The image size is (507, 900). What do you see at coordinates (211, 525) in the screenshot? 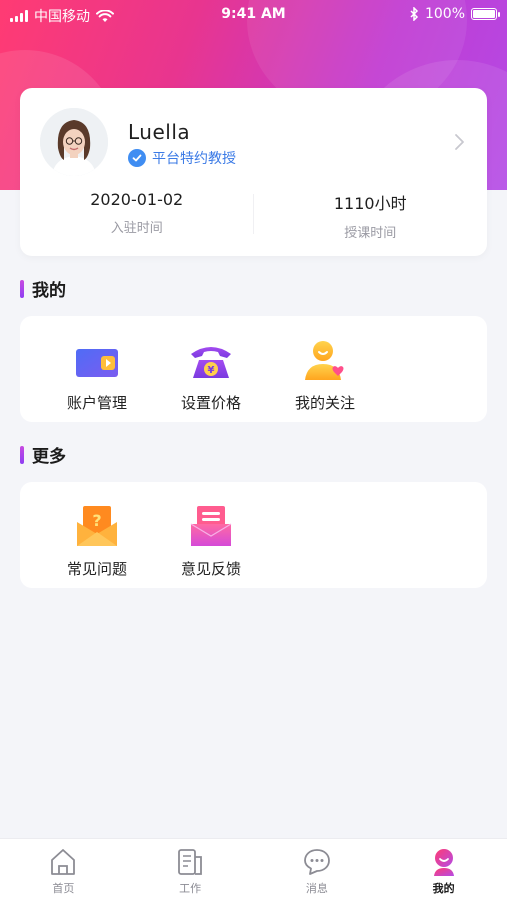
I see `feedback-icon` at bounding box center [211, 525].